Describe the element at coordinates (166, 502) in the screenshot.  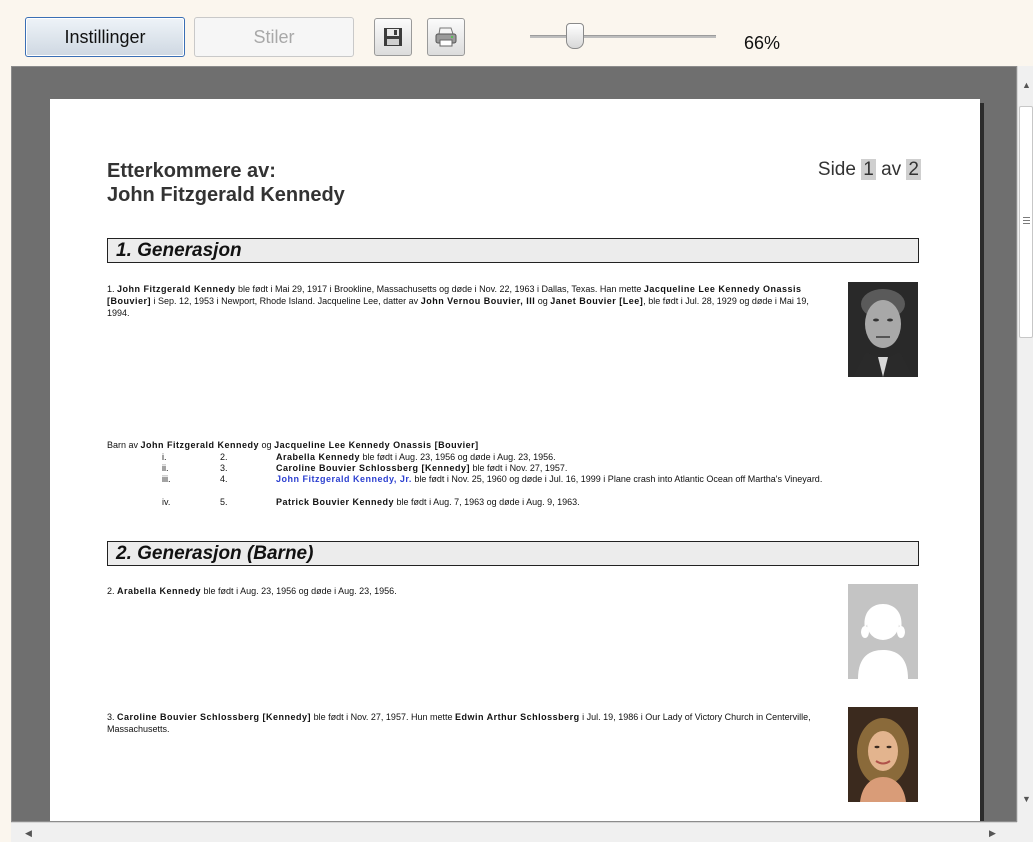
I see `child-roman: iv.` at that location.